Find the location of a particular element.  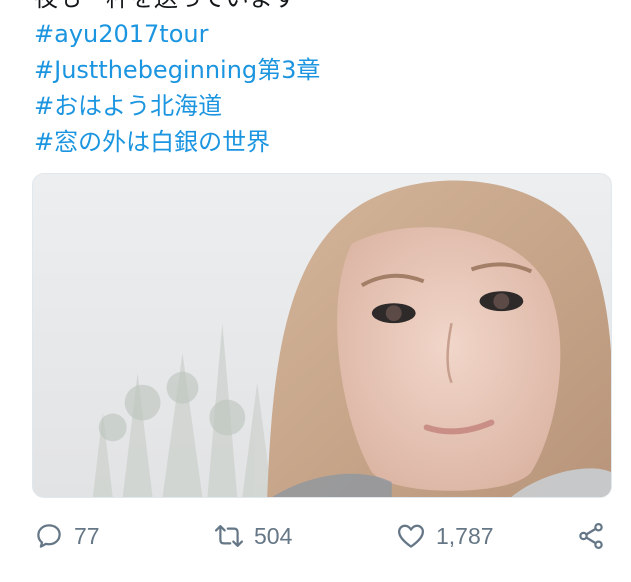

reply-button: 77 is located at coordinates (66, 536).